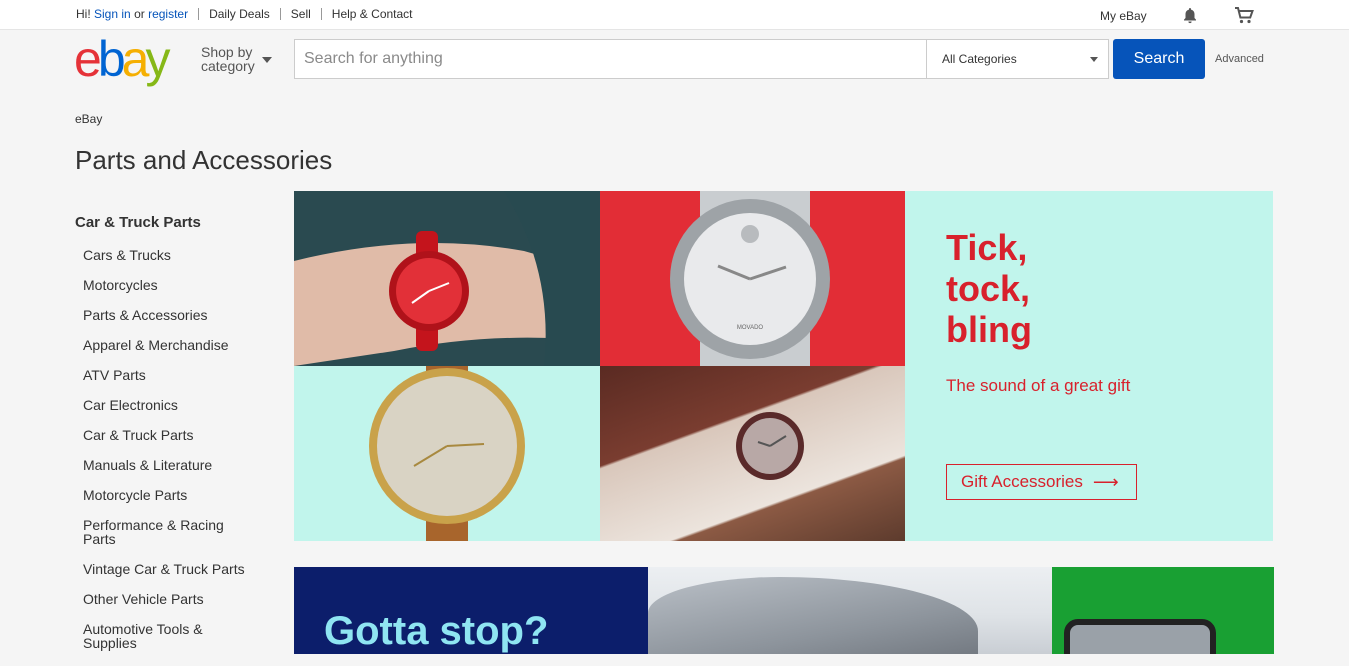 The image size is (1349, 666). Describe the element at coordinates (165, 532) in the screenshot. I see `sidebar-item-performance-racing: Performance & Racing Parts` at that location.